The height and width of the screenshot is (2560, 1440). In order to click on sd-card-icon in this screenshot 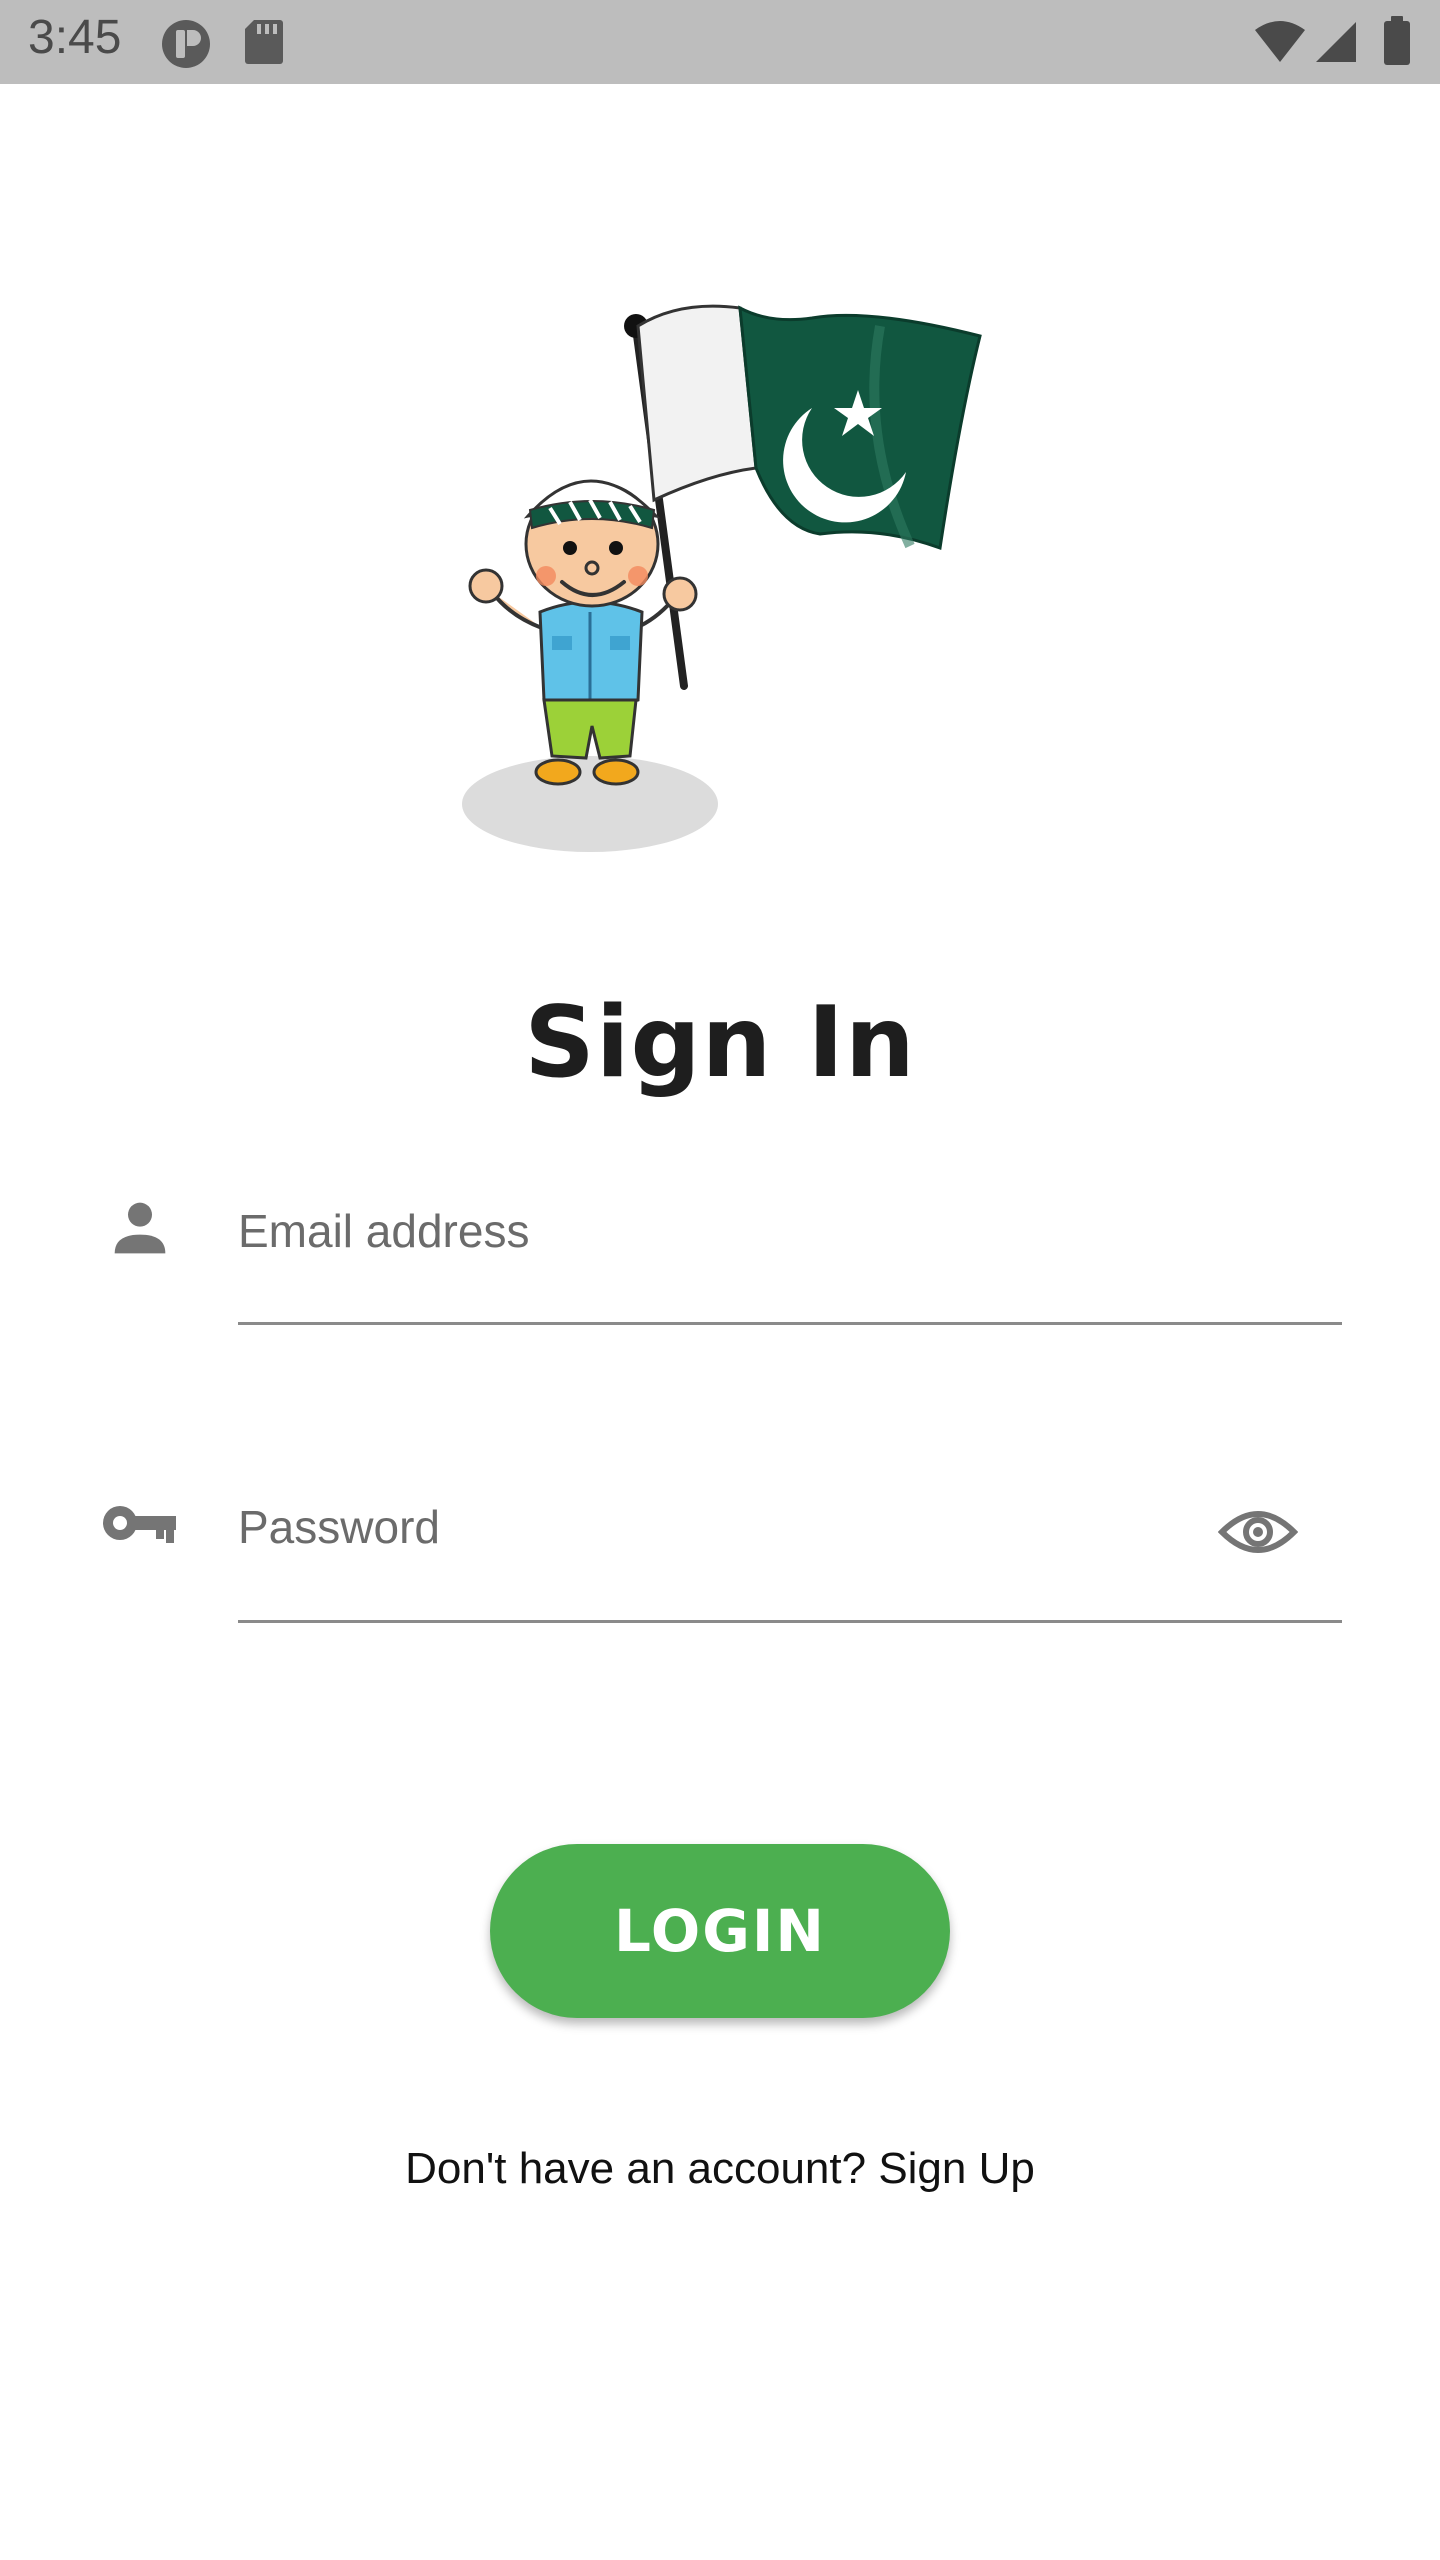, I will do `click(264, 42)`.